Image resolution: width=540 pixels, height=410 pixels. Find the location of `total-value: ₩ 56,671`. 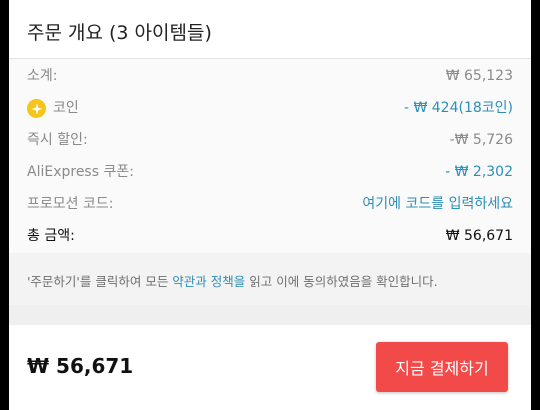

total-value: ₩ 56,671 is located at coordinates (479, 236).